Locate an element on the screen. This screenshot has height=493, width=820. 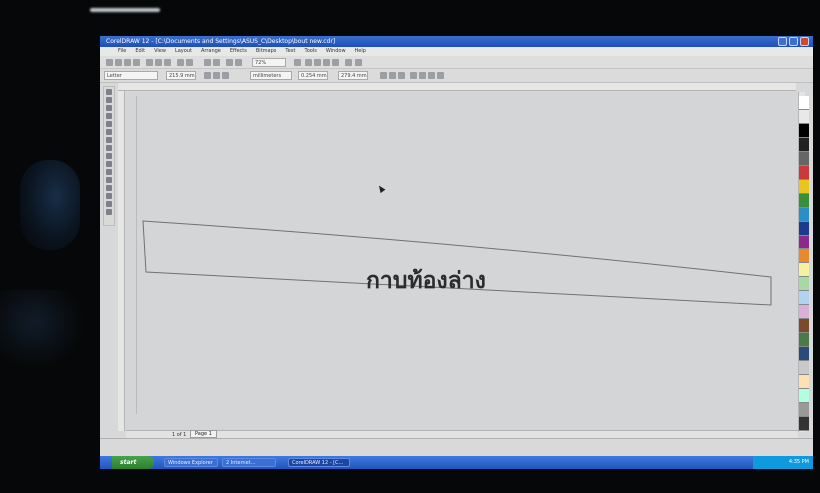
fill-tool-icon is located at coordinates (109, 204).